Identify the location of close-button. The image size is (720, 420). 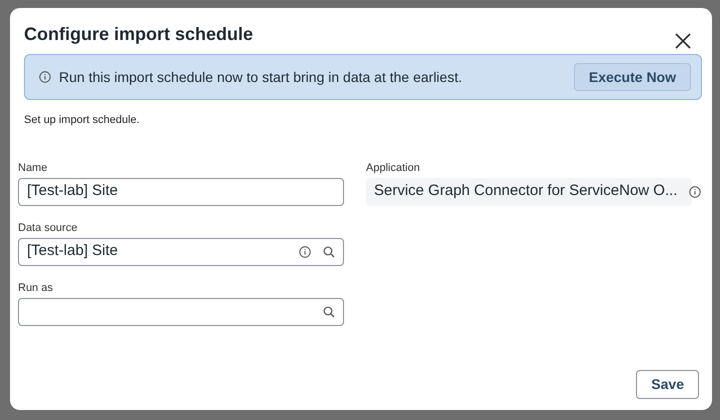
(683, 41).